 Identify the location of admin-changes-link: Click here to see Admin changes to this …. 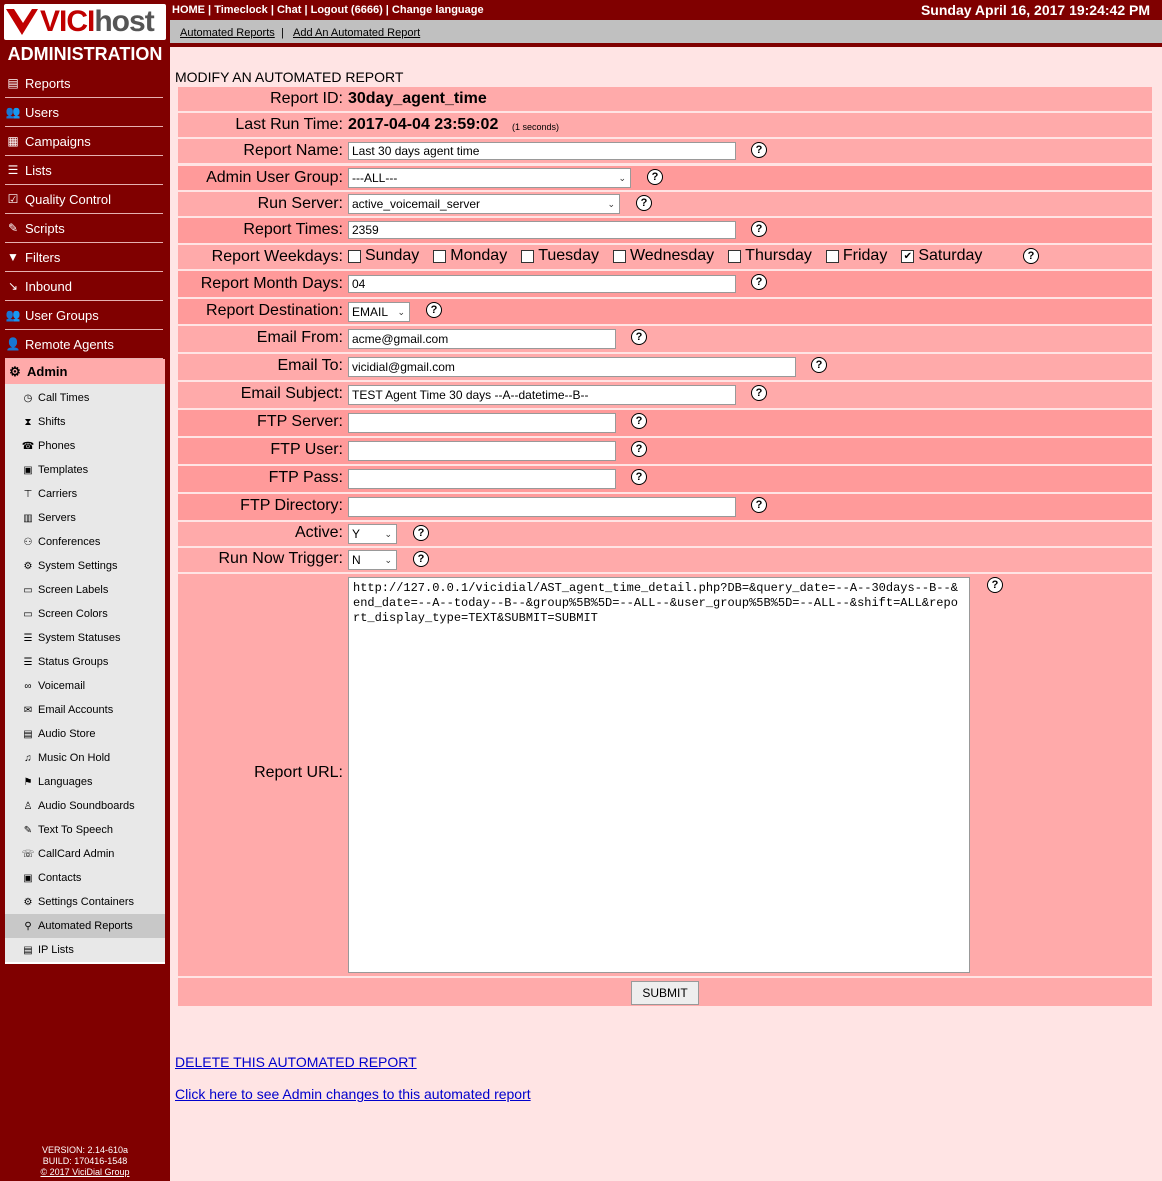
(353, 1094).